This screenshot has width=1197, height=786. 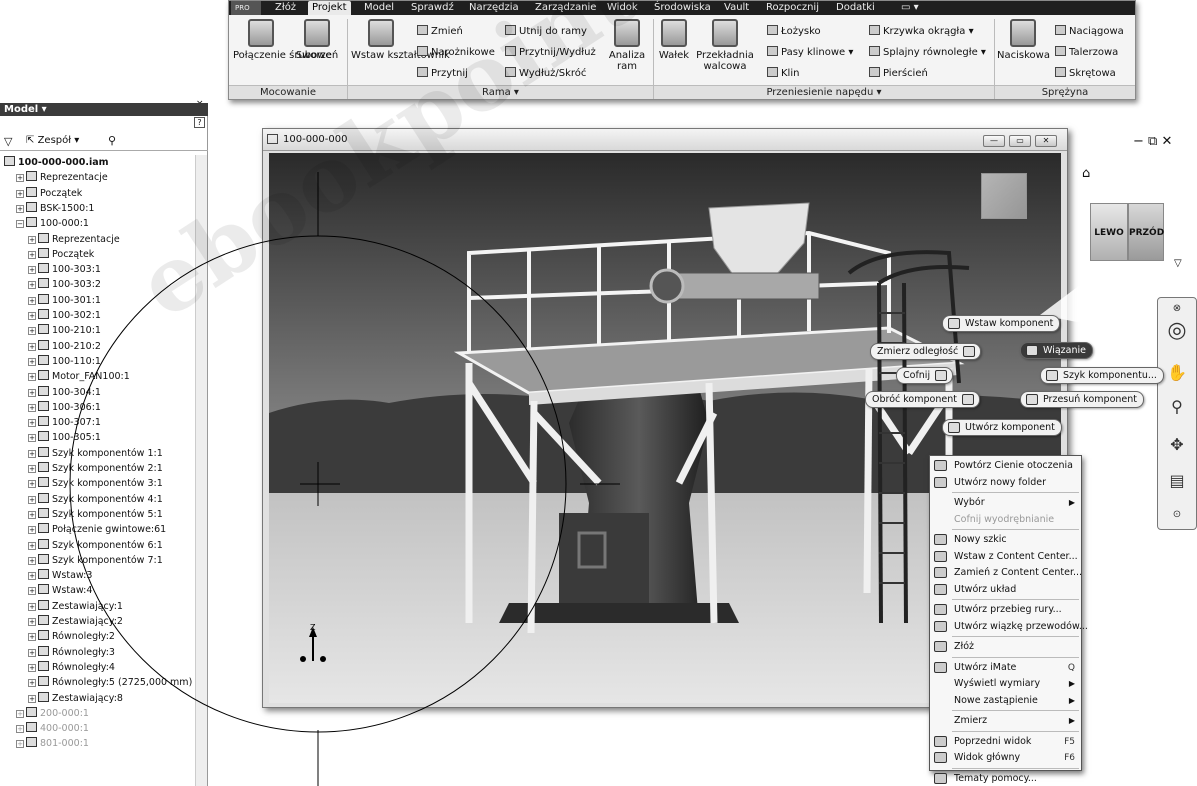 I want to click on tree-node: +801-000:1, so click(x=52, y=743).